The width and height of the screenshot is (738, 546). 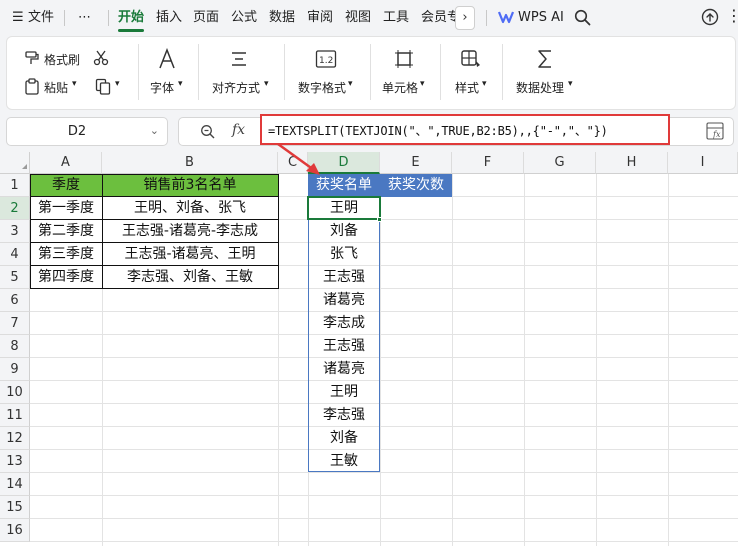 What do you see at coordinates (32, 88) in the screenshot?
I see `paste-icon` at bounding box center [32, 88].